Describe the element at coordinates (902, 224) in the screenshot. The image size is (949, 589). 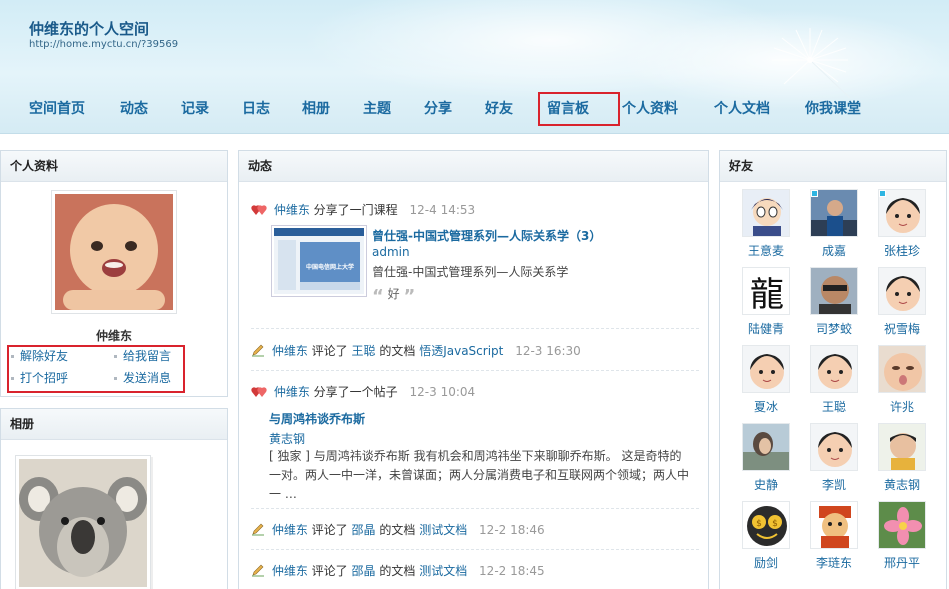
I see `friend-item: 张桂珍` at that location.